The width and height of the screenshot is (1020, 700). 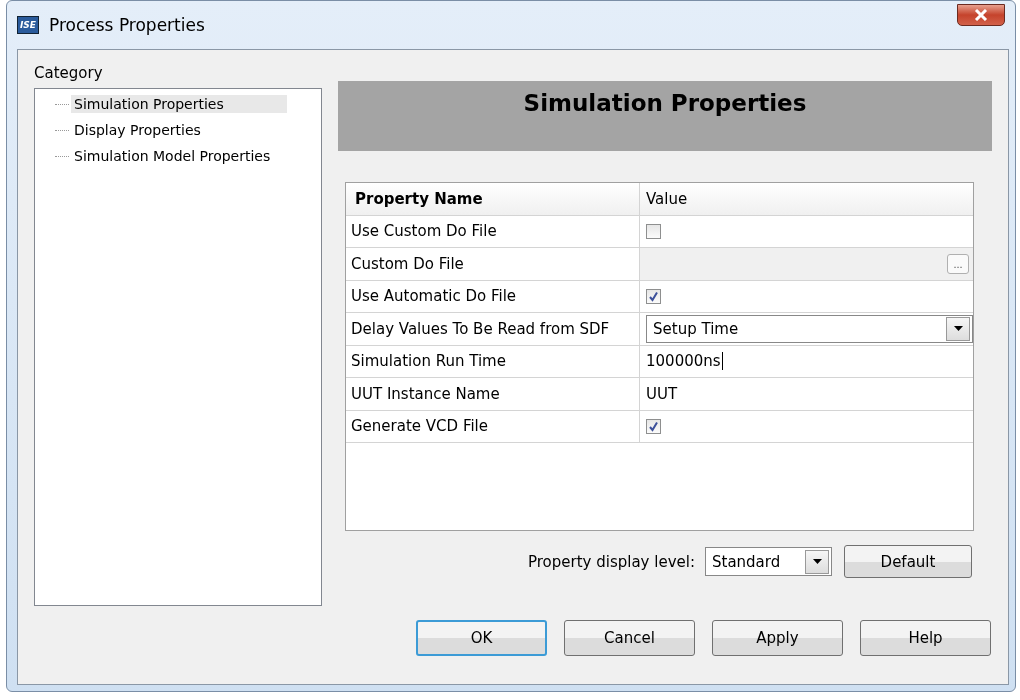 I want to click on dialog-button: OK, so click(x=481, y=638).